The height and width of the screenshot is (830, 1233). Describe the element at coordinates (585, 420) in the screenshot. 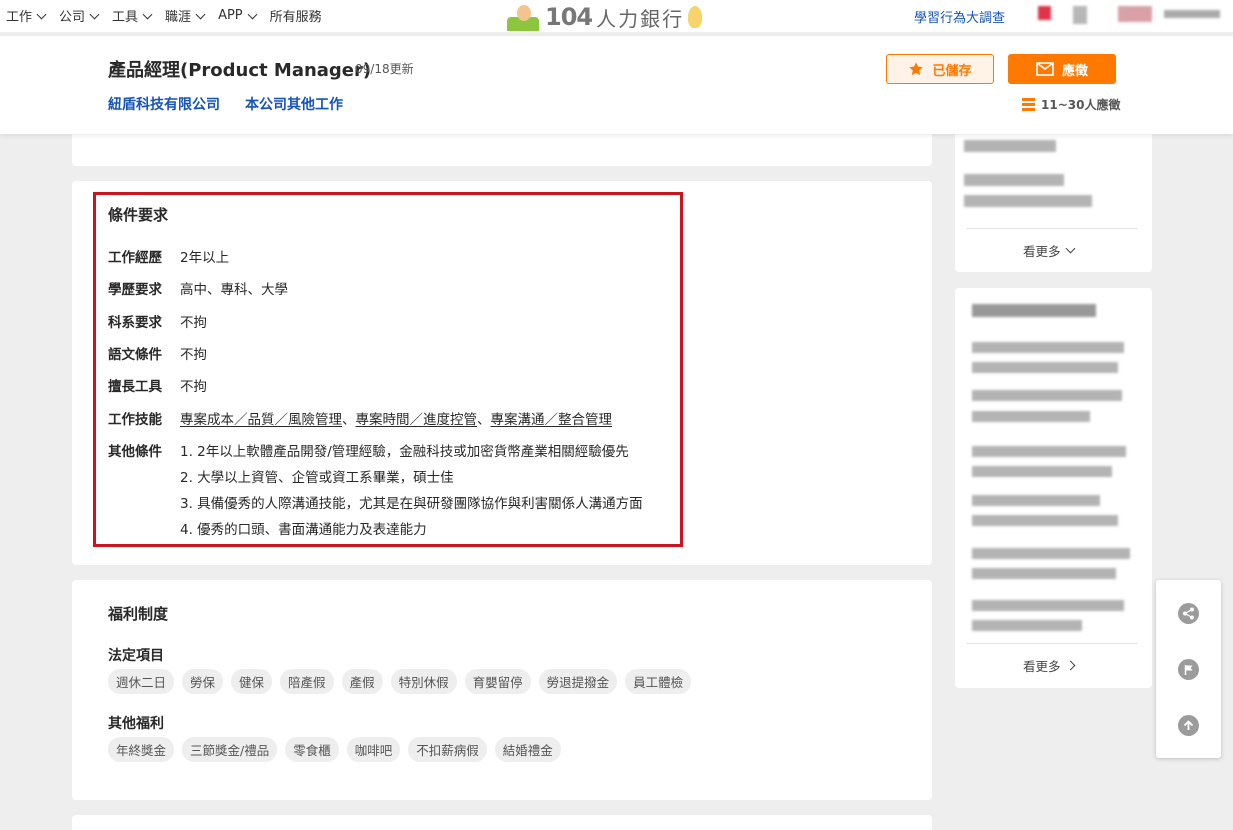

I see `skill-link: 整合管理` at that location.